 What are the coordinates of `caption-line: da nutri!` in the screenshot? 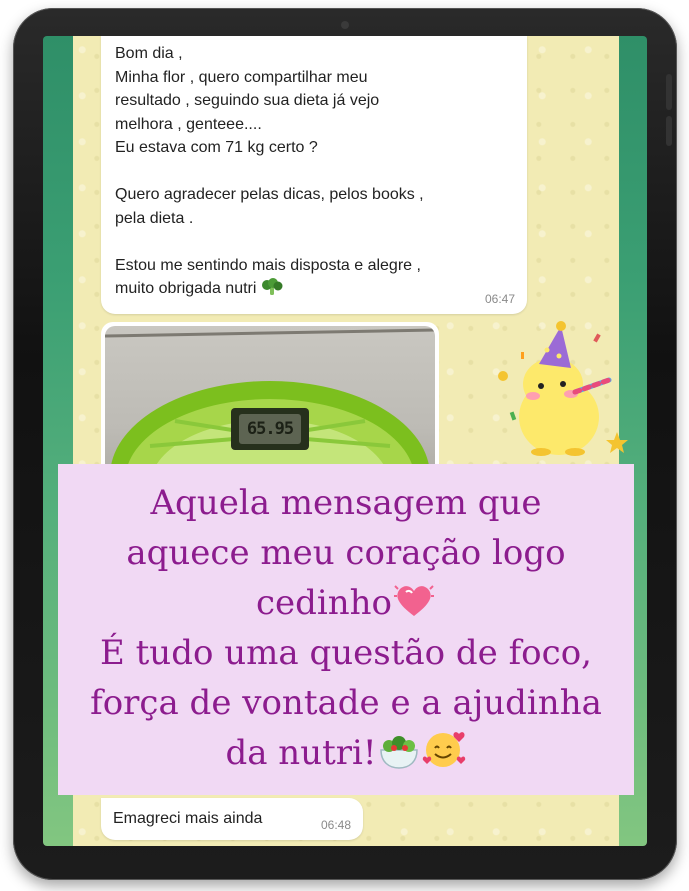 It's located at (346, 753).